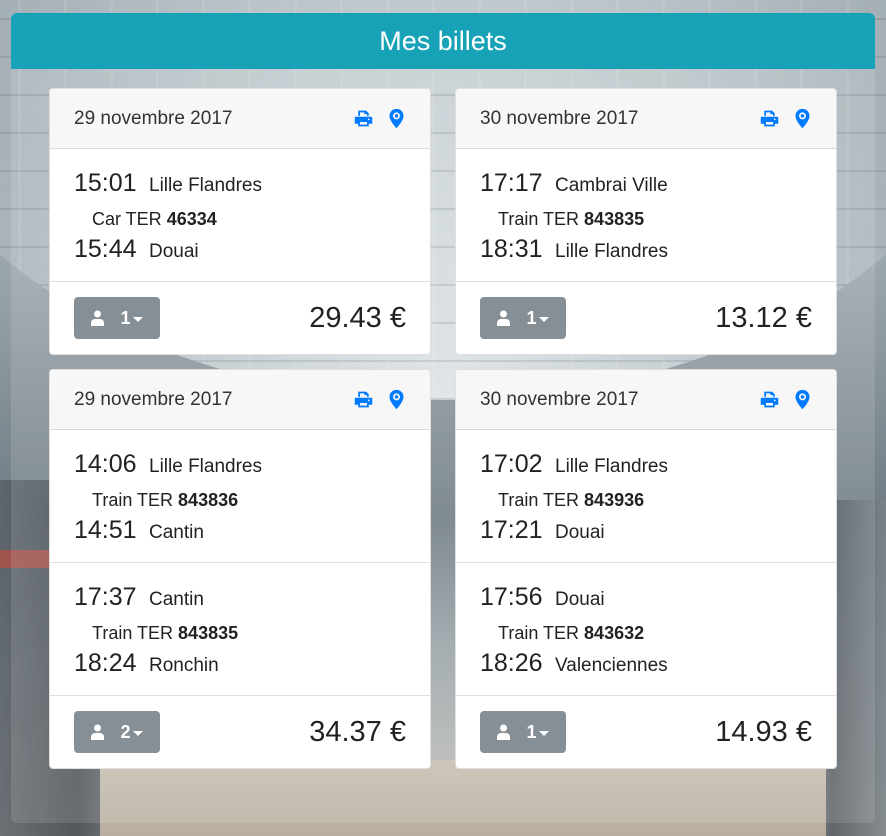 This screenshot has width=886, height=836. Describe the element at coordinates (580, 599) in the screenshot. I see `departure-station: Douai` at that location.